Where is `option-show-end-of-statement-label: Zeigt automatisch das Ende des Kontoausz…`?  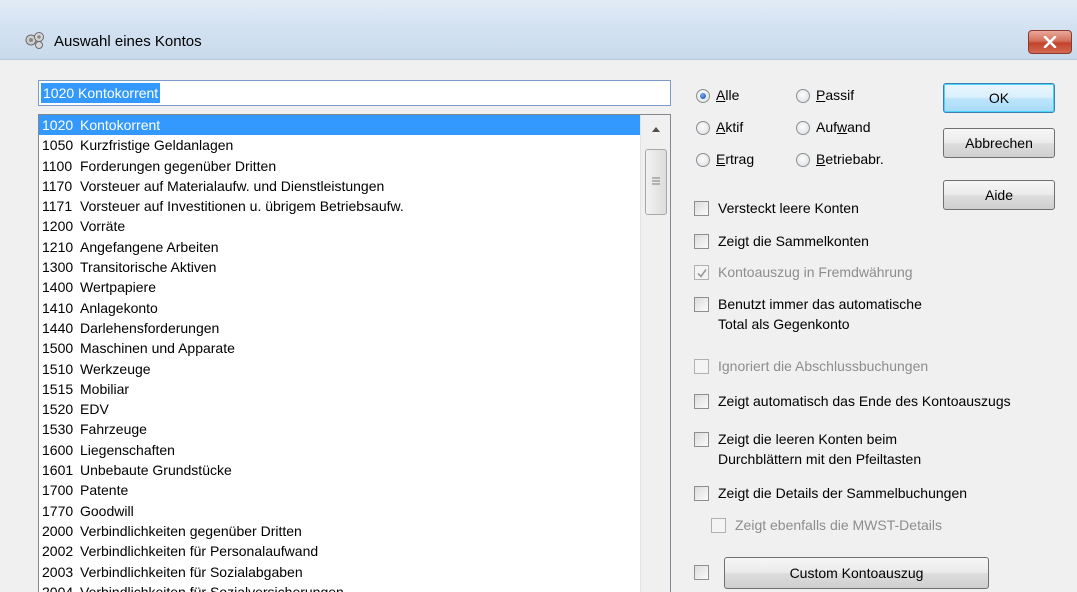 option-show-end-of-statement-label: Zeigt automatisch das Ende des Kontoausz… is located at coordinates (864, 401).